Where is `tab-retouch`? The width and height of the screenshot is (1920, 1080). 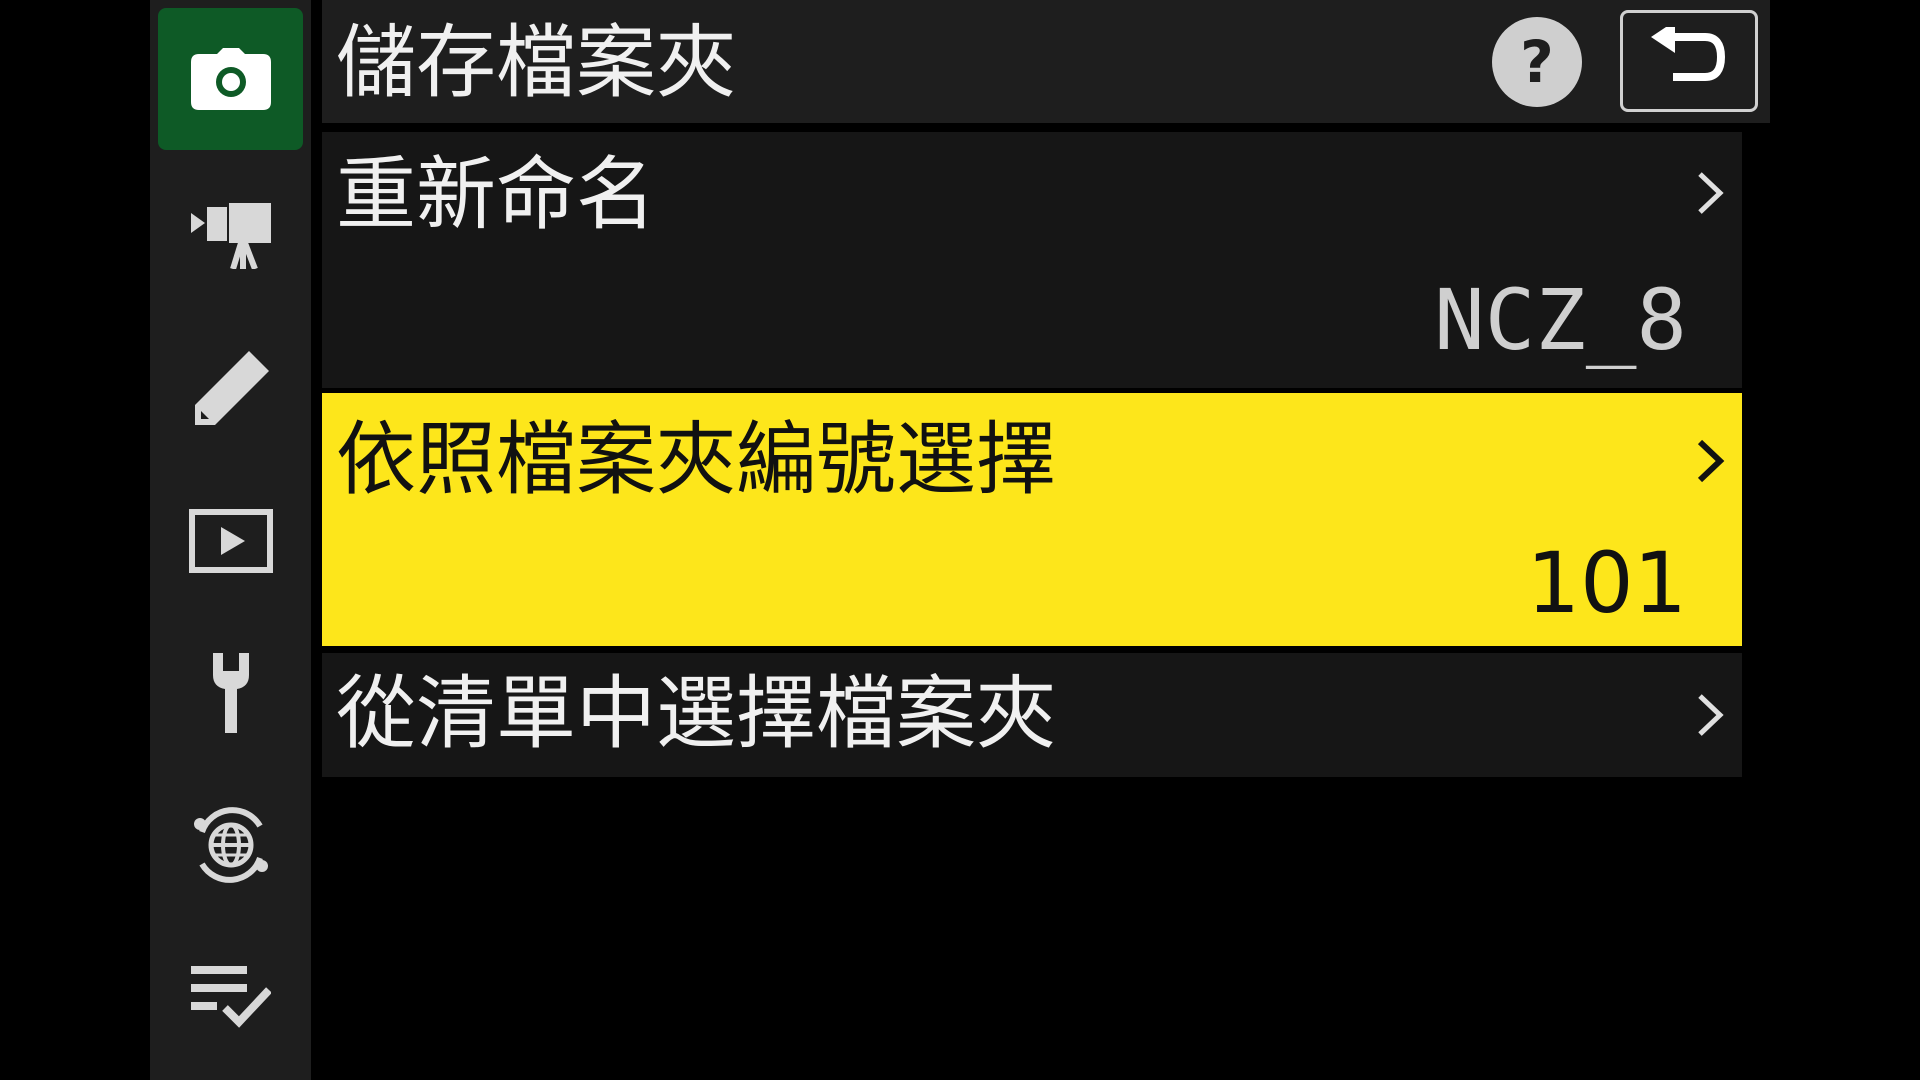
tab-retouch is located at coordinates (230, 389).